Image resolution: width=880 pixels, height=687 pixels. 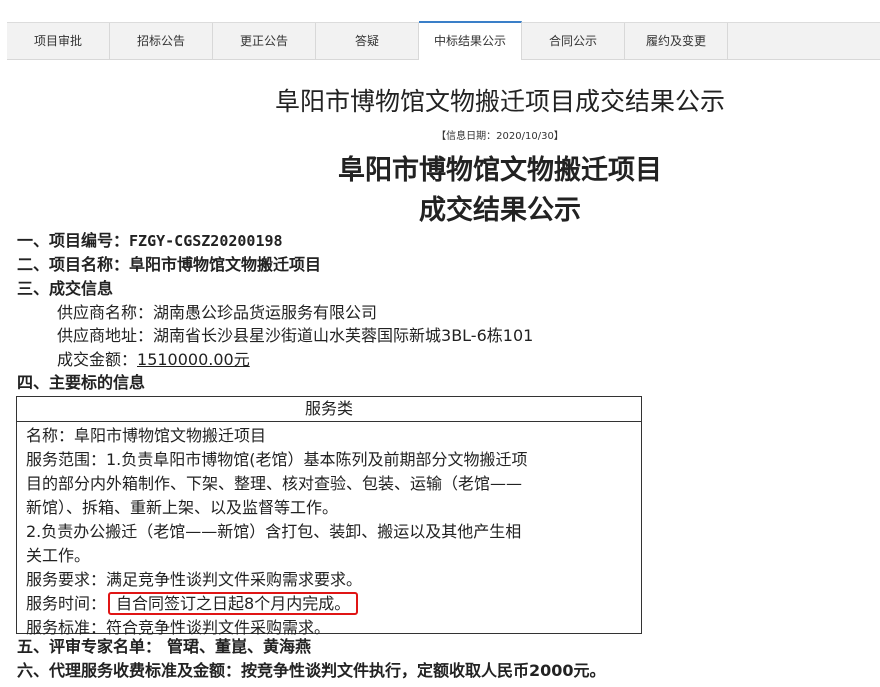 I want to click on supplier-address: 湖南省长沙县星沙街道山水芙蓉国际新城3BL-6栋101, so click(x=343, y=335).